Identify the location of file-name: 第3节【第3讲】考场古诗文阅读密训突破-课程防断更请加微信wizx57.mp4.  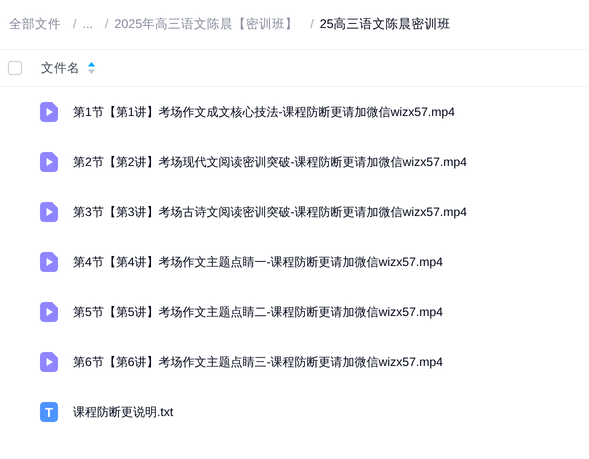
(270, 212).